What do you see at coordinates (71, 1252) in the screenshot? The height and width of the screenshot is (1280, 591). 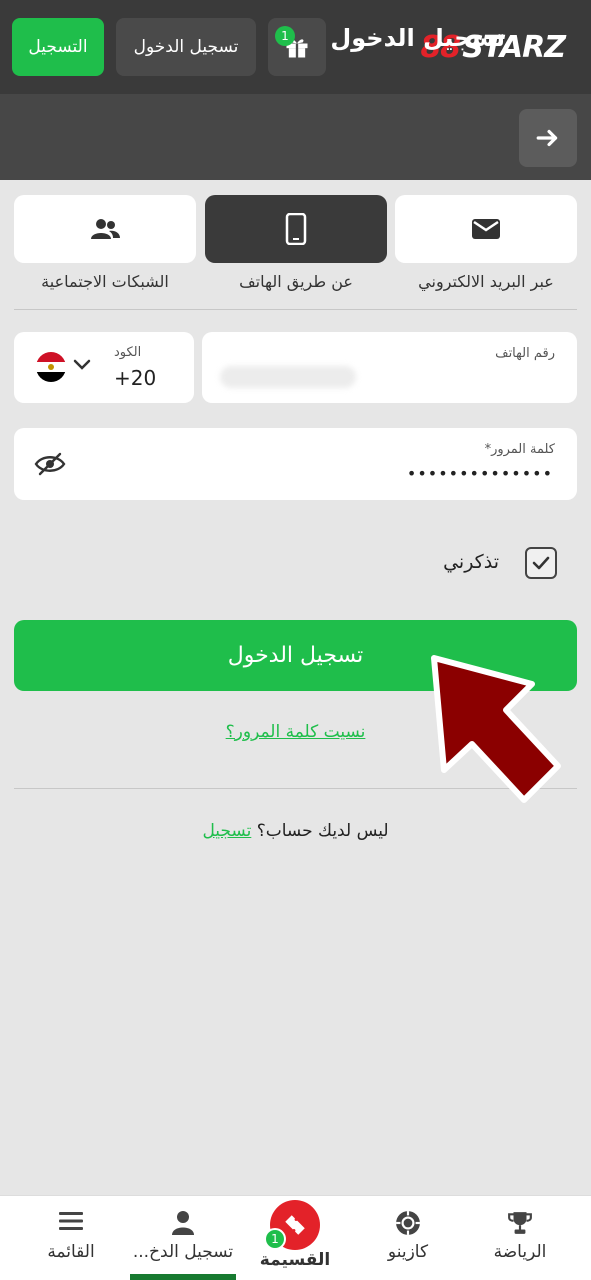 I see `nav-menu-label: القائمة` at bounding box center [71, 1252].